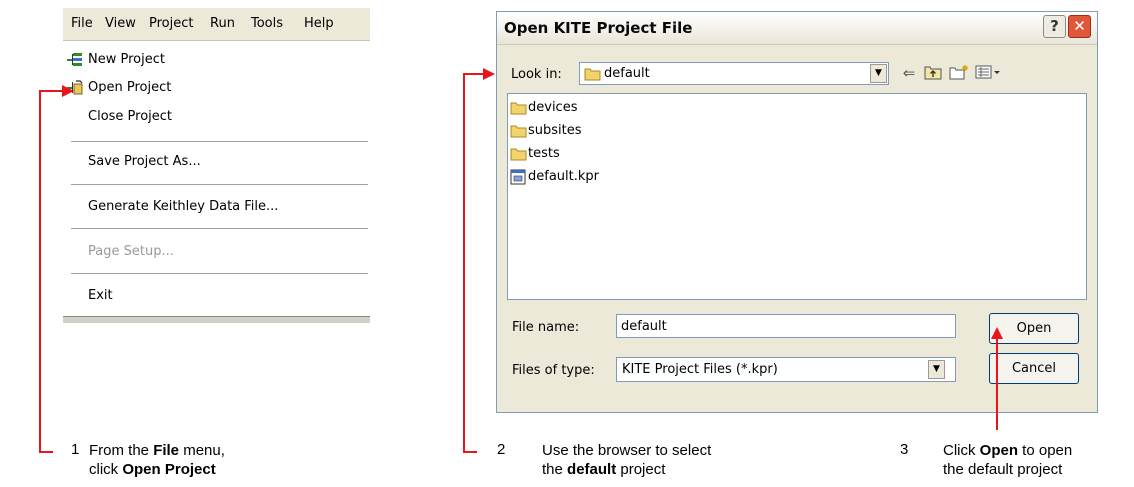 This screenshot has width=1134, height=487. Describe the element at coordinates (82, 23) in the screenshot. I see `menu-file: File` at that location.